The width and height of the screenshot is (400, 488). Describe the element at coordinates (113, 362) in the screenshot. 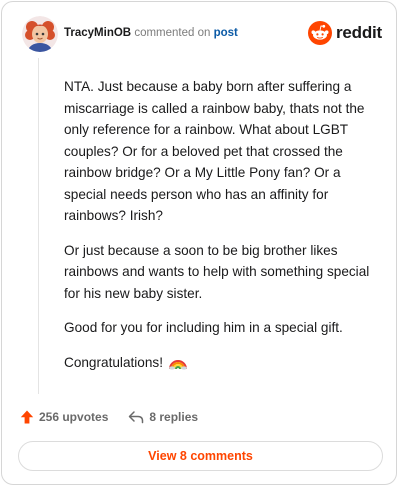

I see `comment-paragraph-text: Congratulations!` at that location.